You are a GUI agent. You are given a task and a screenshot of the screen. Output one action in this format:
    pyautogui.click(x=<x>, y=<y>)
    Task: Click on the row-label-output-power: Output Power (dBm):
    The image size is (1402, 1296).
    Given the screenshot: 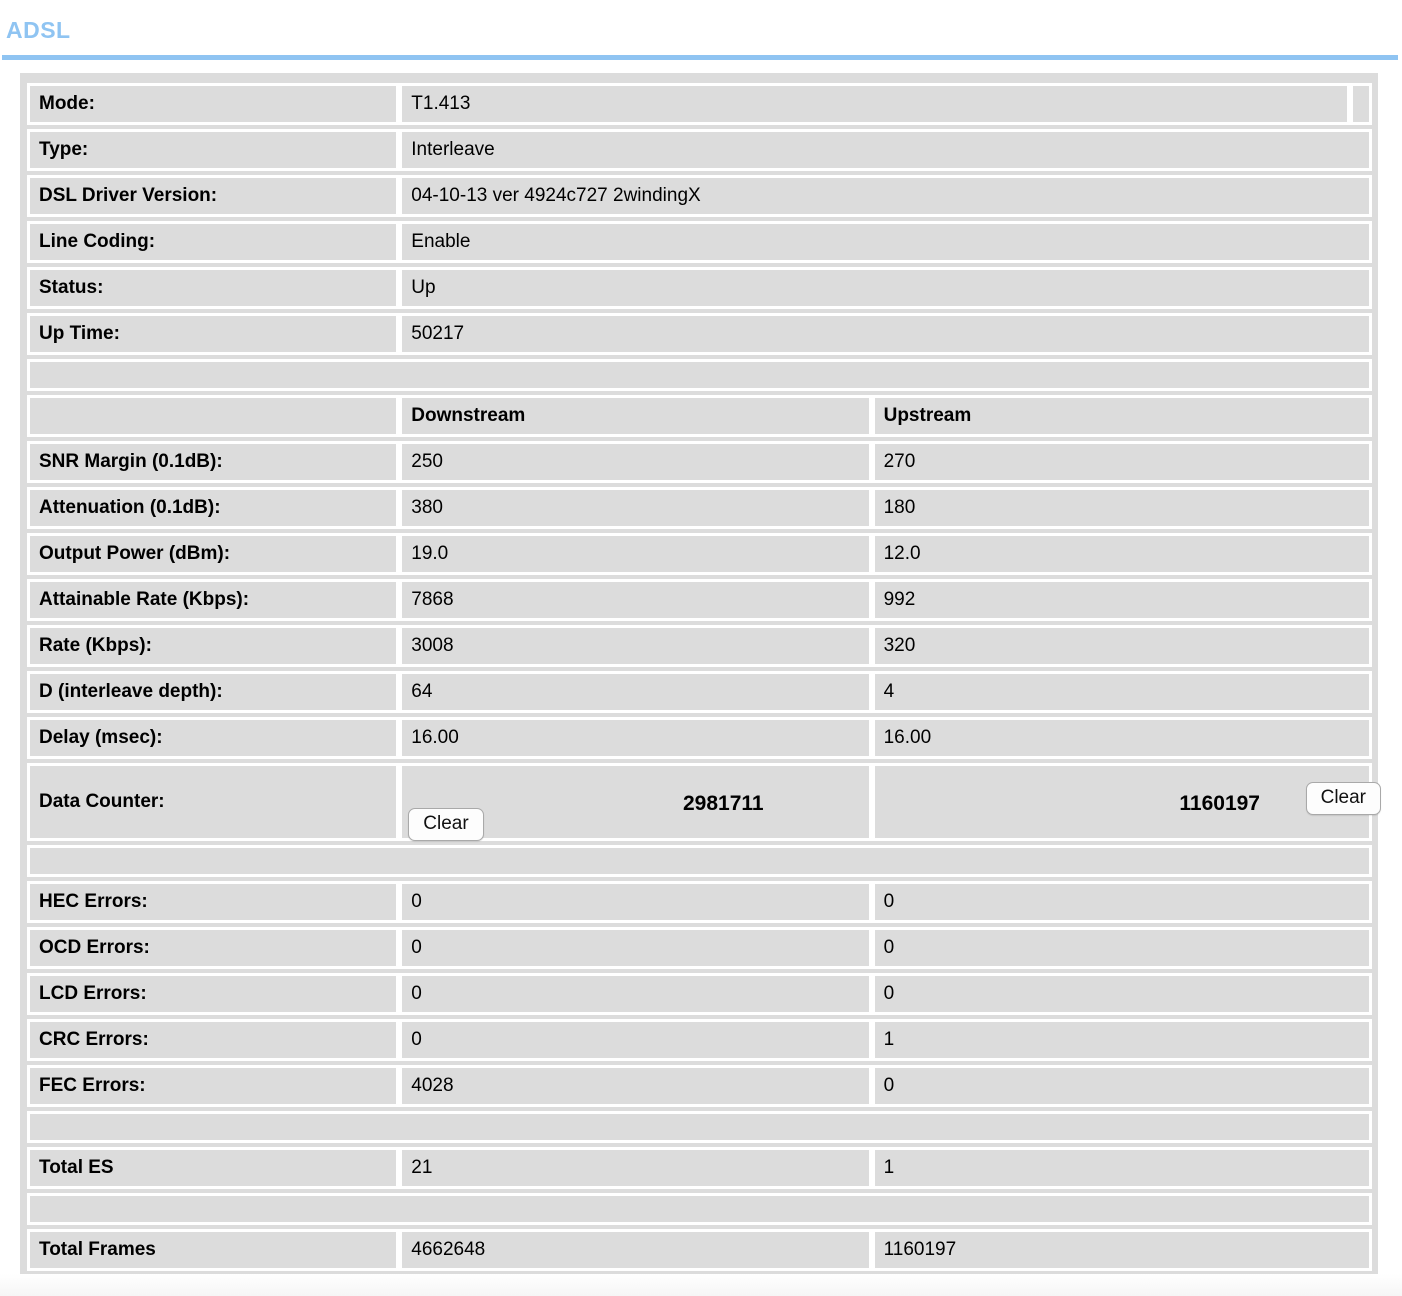 What is the action you would take?
    pyautogui.click(x=213, y=554)
    